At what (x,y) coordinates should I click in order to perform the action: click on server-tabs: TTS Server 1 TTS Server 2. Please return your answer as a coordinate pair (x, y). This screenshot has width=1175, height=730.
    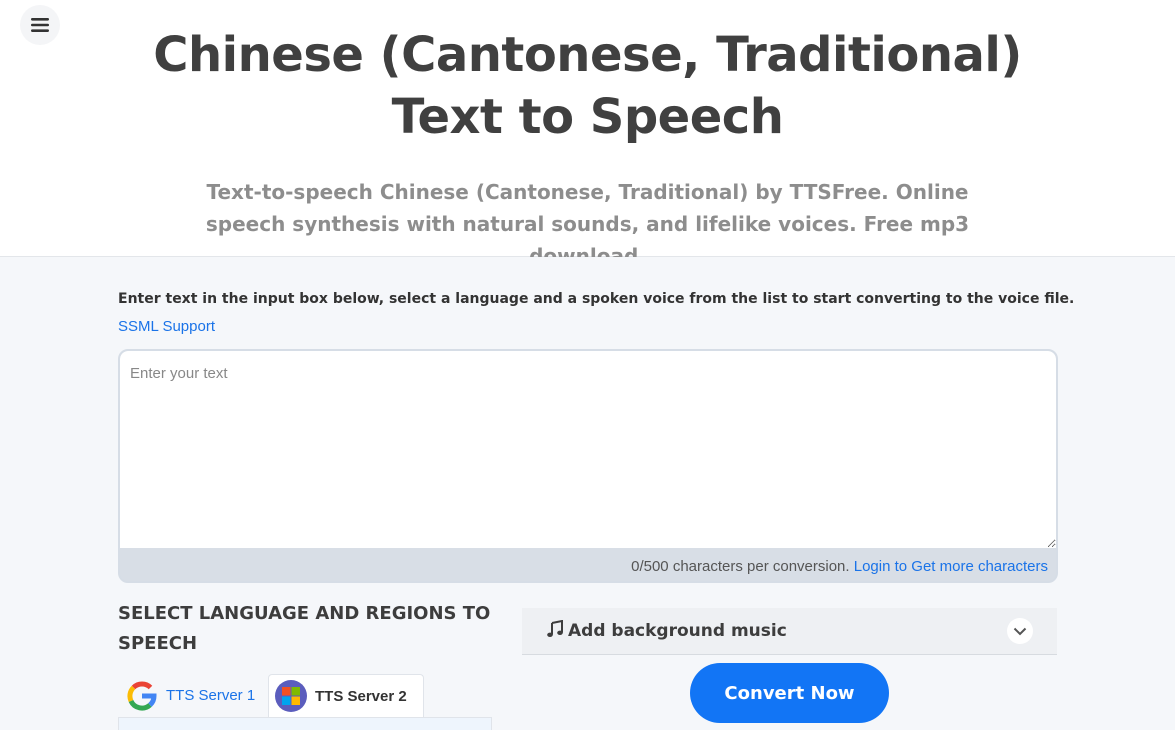
    Looking at the image, I should click on (305, 702).